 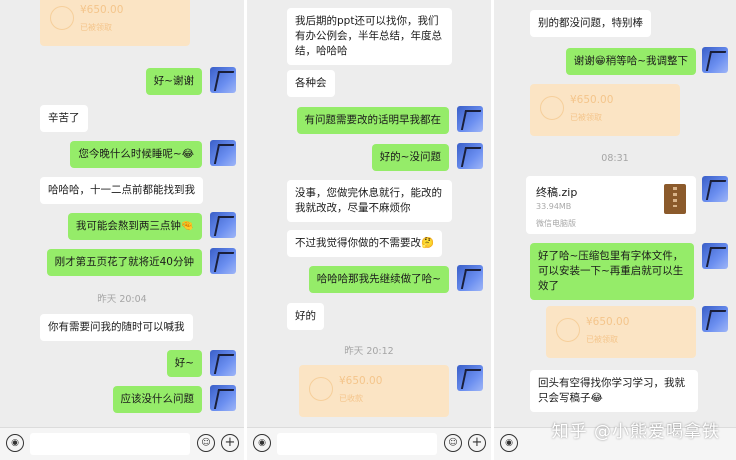 What do you see at coordinates (378, 279) in the screenshot?
I see `message-sent: 哈哈哈那我先继续做了哈~` at bounding box center [378, 279].